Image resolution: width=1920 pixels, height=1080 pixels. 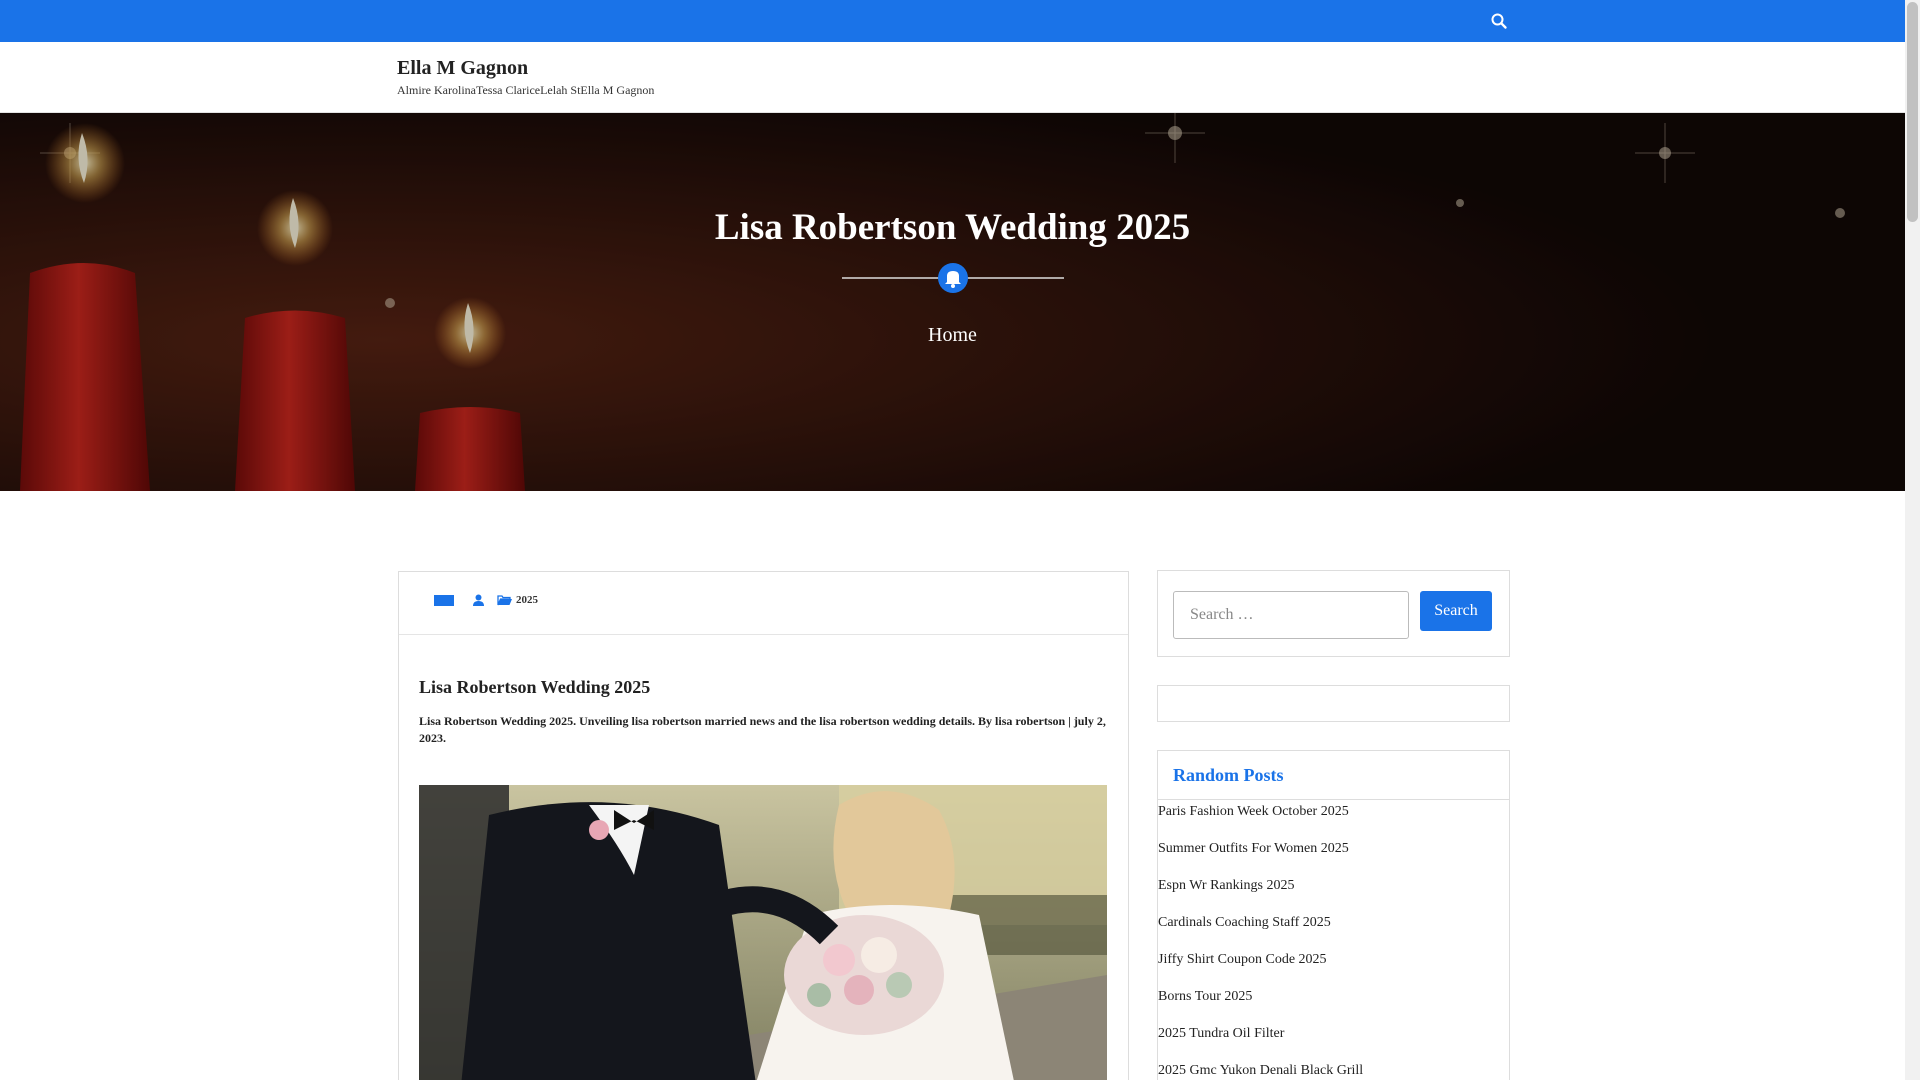 I want to click on hero-title: Lisa Robertson Wedding 2025, so click(x=952, y=227).